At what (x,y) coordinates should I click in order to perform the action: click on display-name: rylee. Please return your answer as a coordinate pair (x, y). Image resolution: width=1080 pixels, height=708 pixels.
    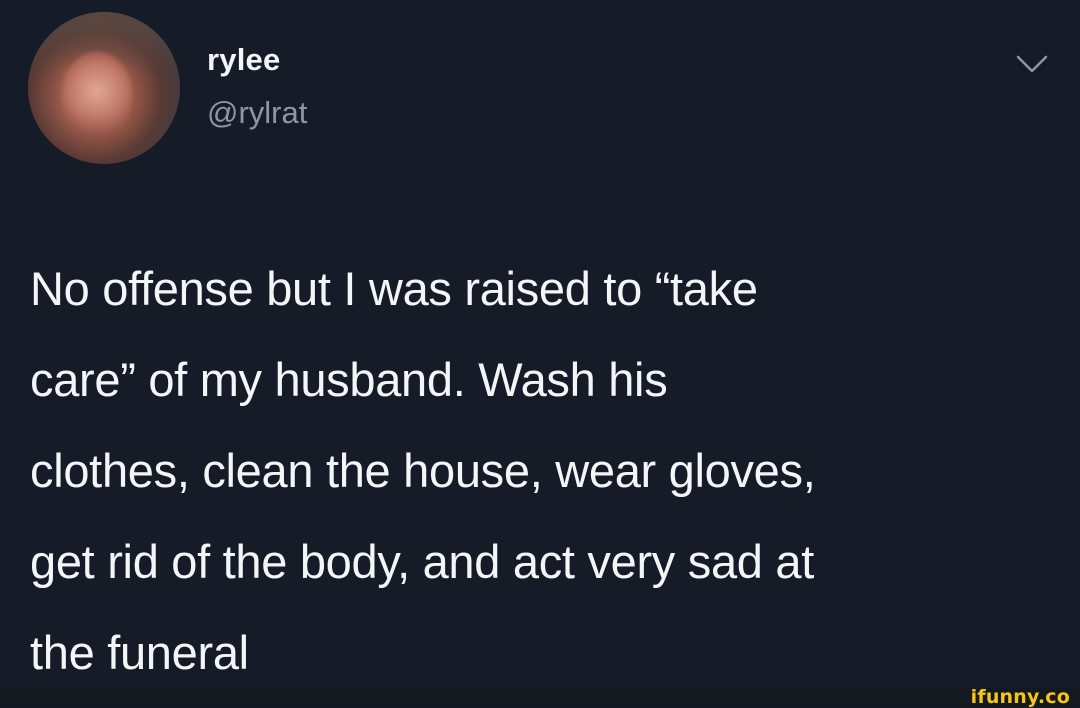
    Looking at the image, I should click on (243, 60).